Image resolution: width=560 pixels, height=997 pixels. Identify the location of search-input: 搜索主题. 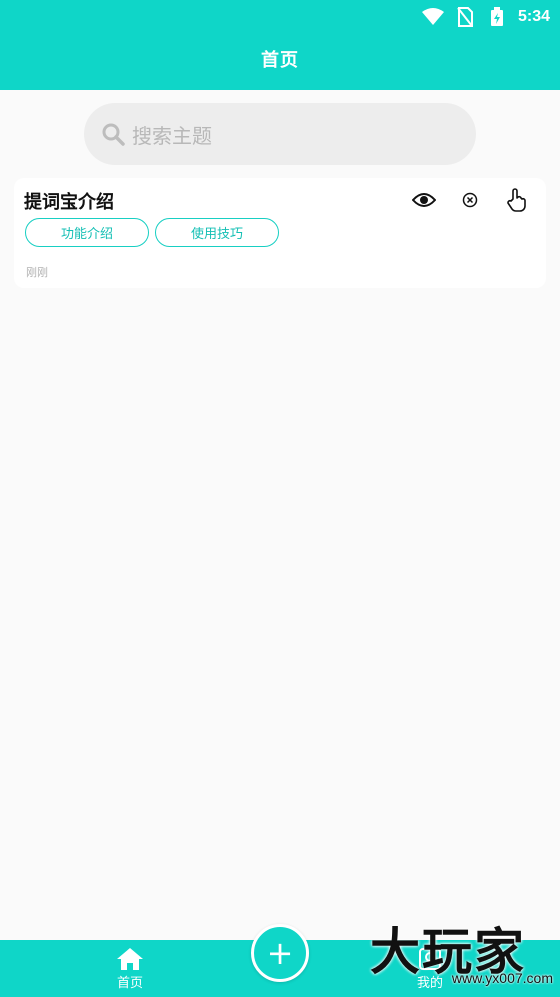
(280, 134).